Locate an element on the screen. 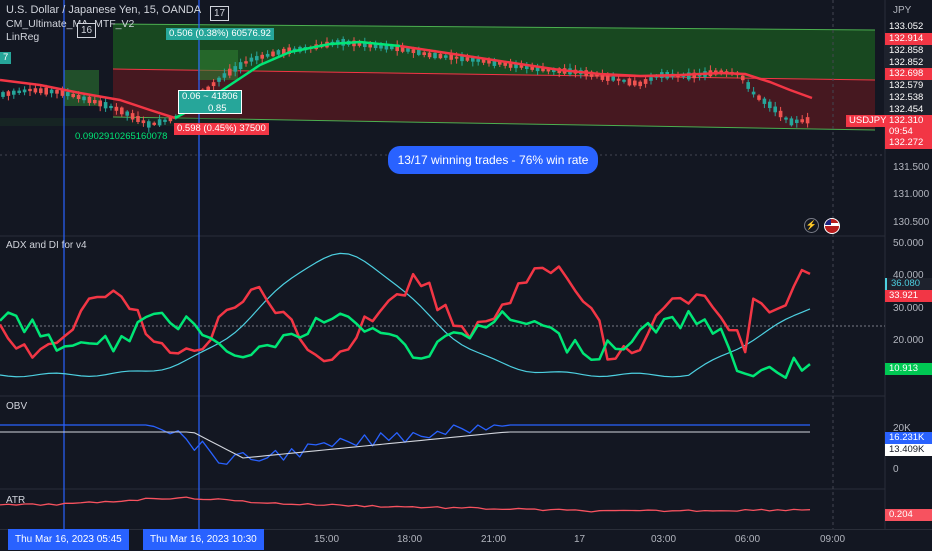 The height and width of the screenshot is (551, 932). di-minus-value-tag: 33.921 is located at coordinates (908, 296).